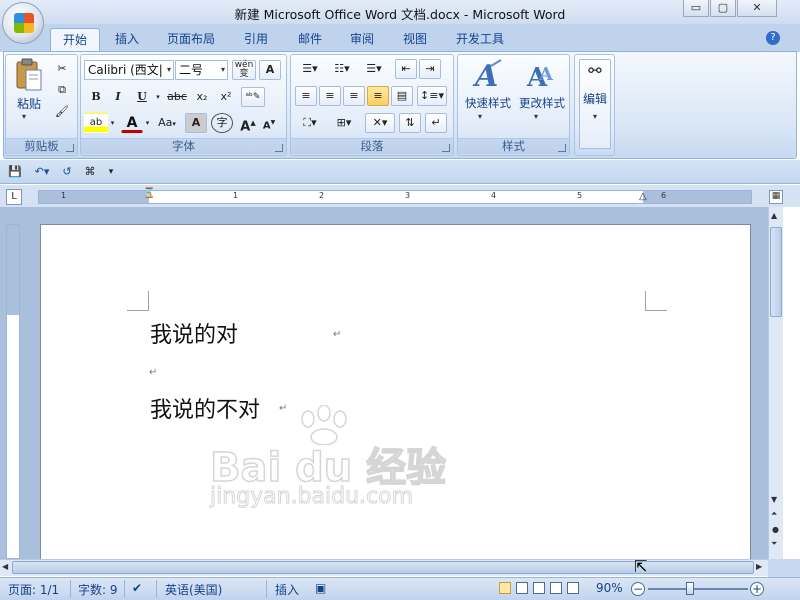 This screenshot has width=800, height=600. I want to click on help-icon: ?, so click(773, 38).